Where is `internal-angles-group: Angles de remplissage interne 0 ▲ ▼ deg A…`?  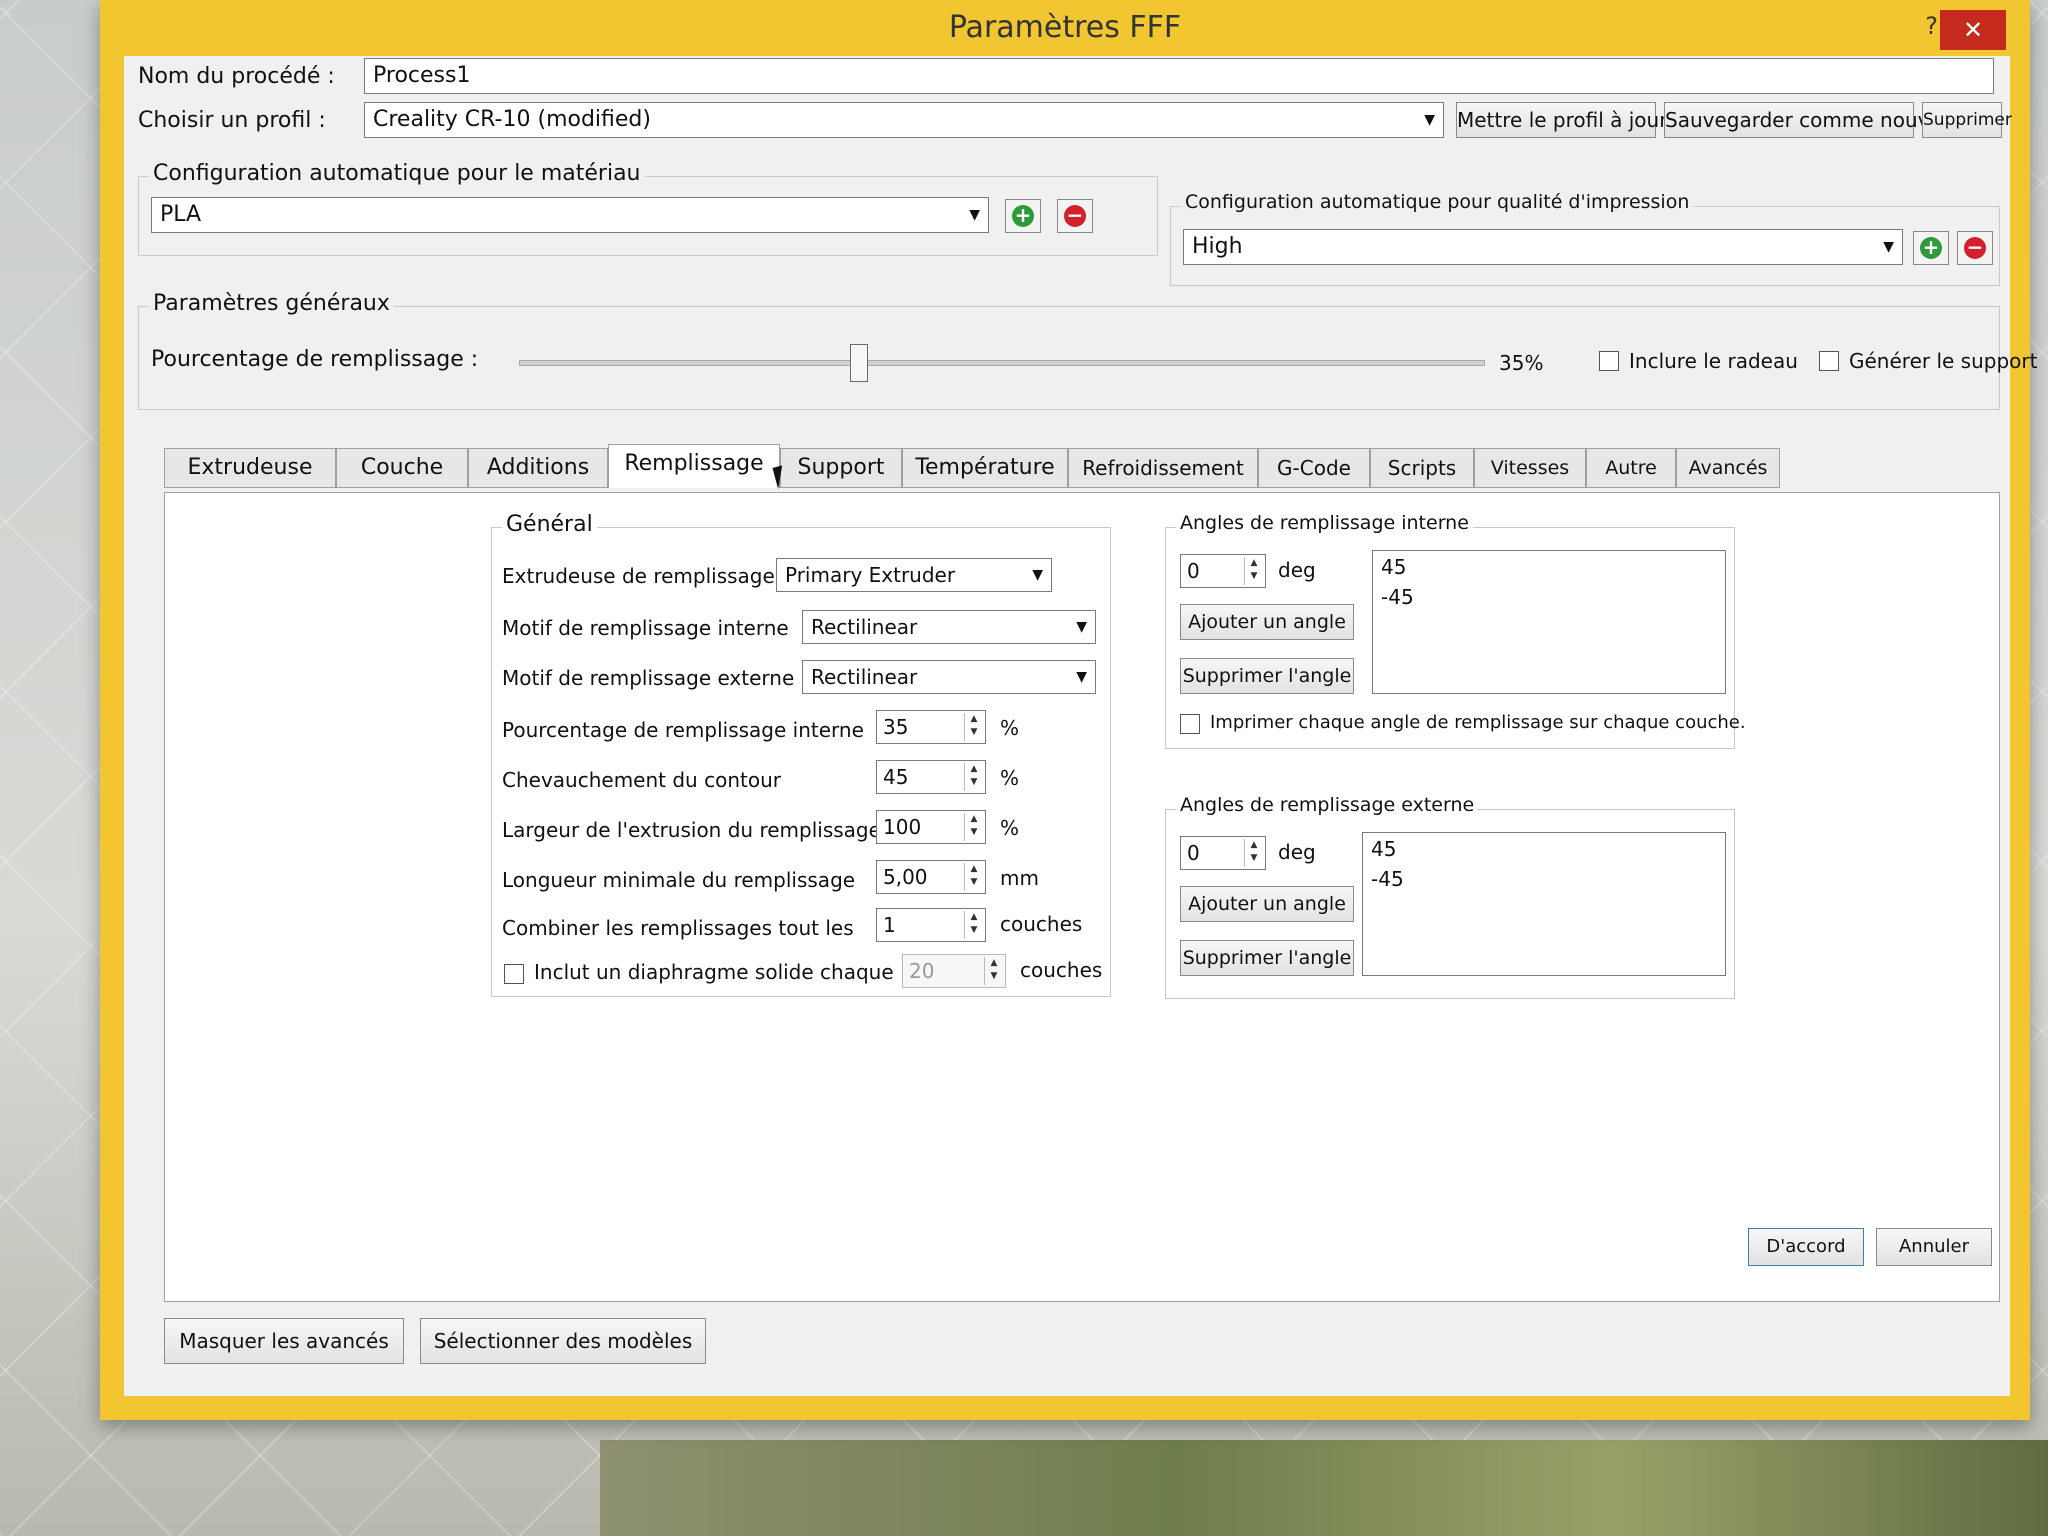
internal-angles-group: Angles de remplissage interne 0 ▲ ▼ deg A… is located at coordinates (1455, 630).